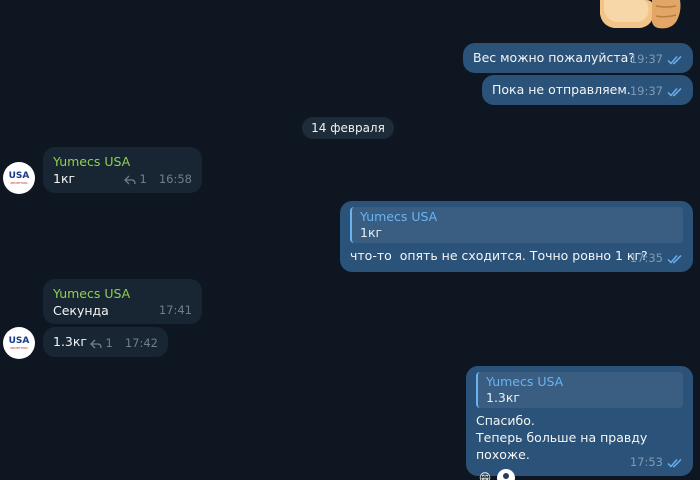 The height and width of the screenshot is (480, 700). What do you see at coordinates (122, 170) in the screenshot?
I see `incoming-message: Yumecs USA 1кг 1 16:58` at bounding box center [122, 170].